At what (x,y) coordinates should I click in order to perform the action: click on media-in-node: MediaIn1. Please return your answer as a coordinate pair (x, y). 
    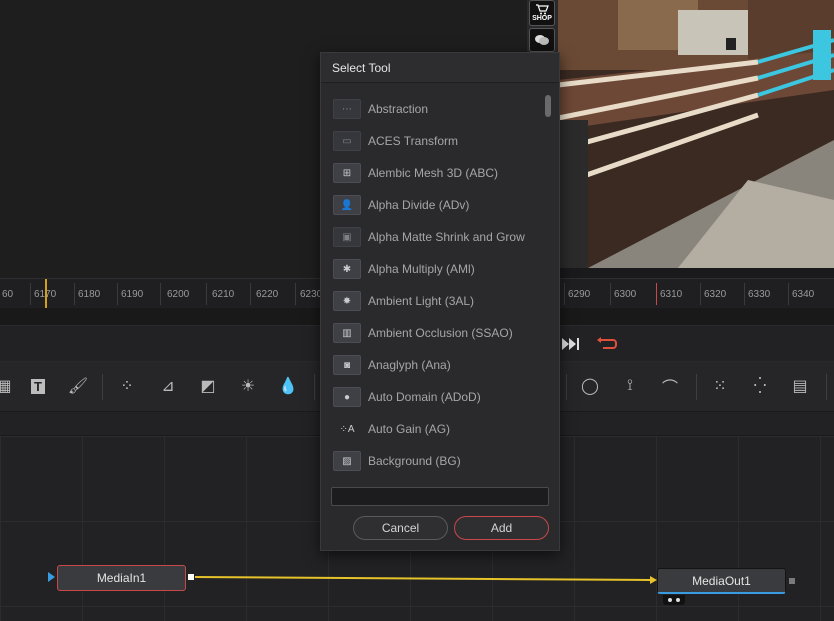
    Looking at the image, I should click on (121, 578).